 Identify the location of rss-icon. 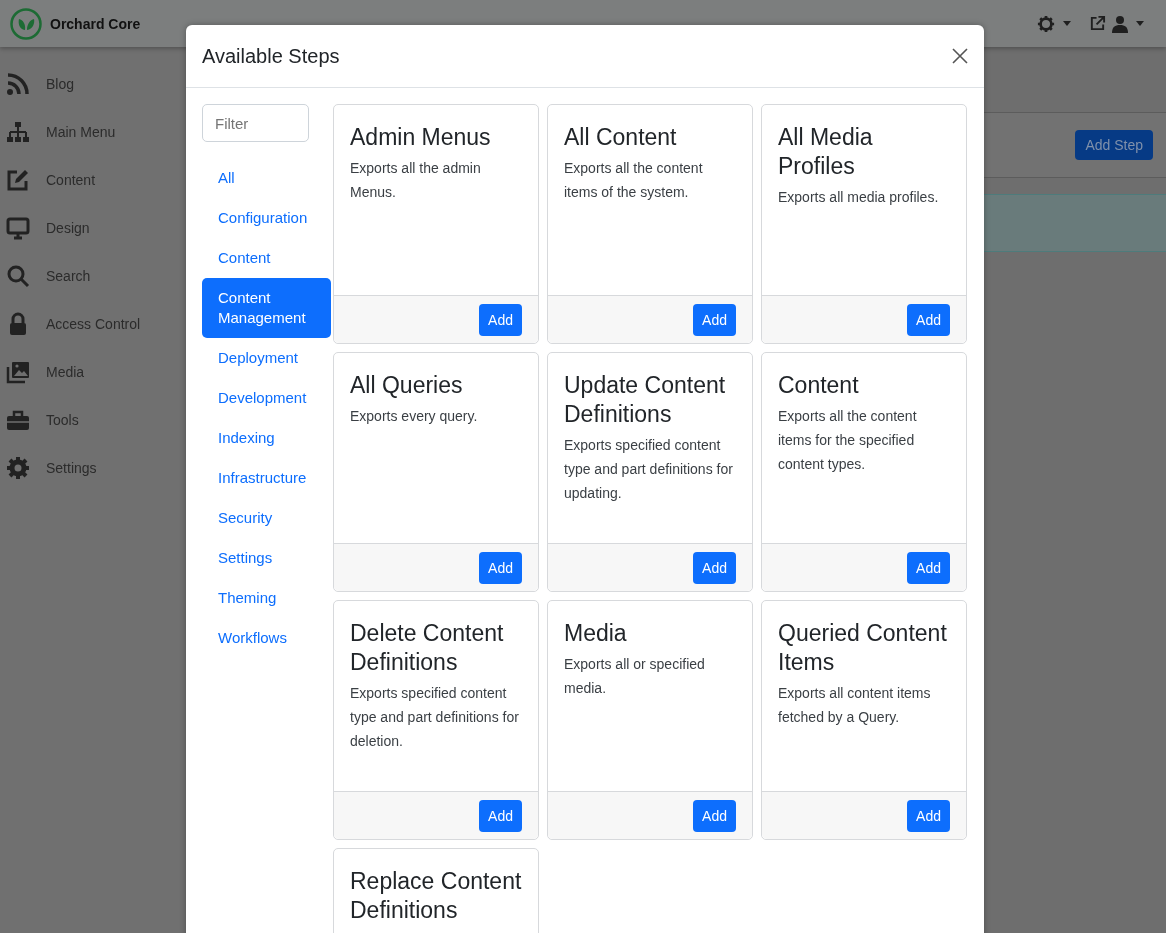
(18, 84).